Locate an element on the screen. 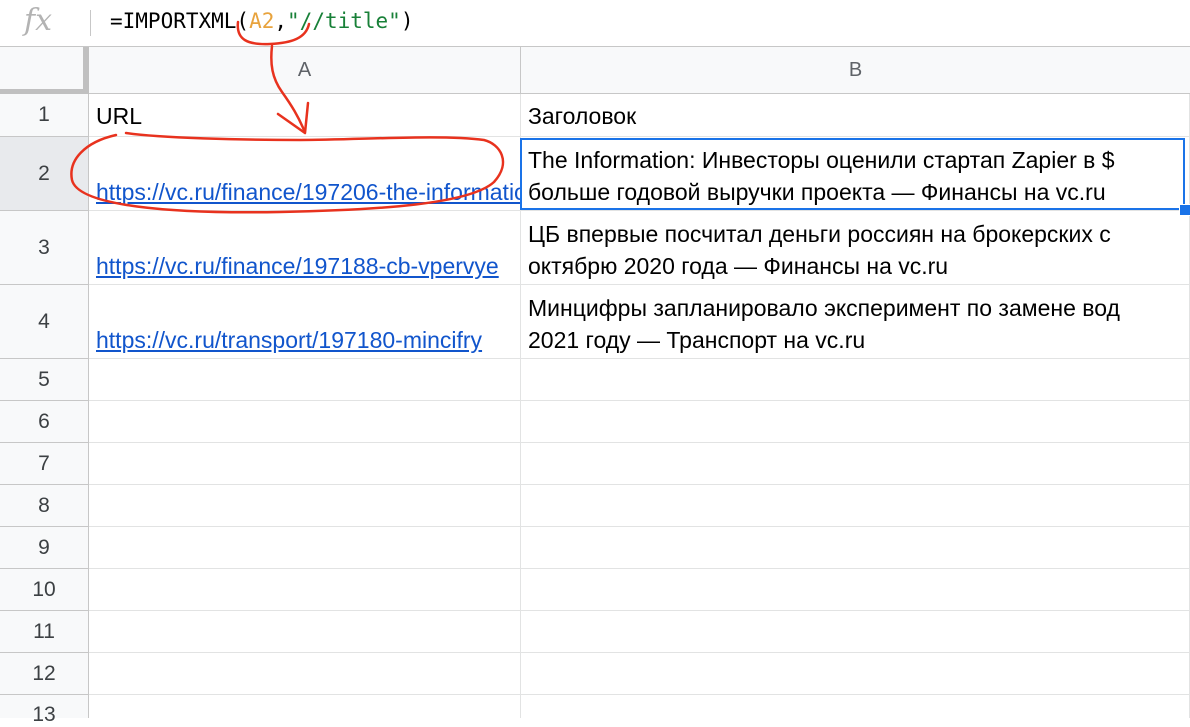 This screenshot has height=727, width=1190. cell-a1: URL is located at coordinates (305, 115).